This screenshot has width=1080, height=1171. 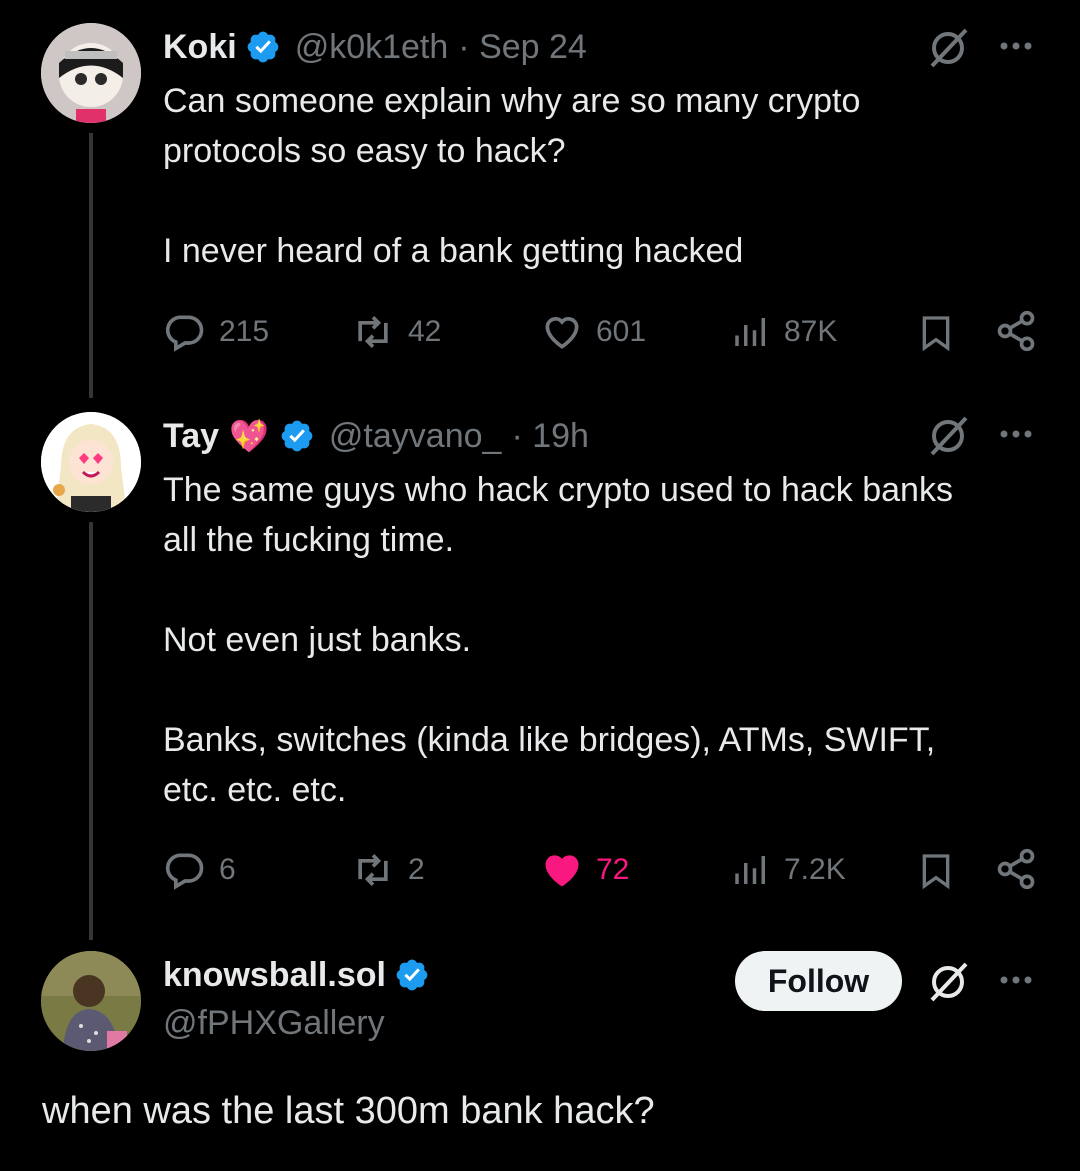 What do you see at coordinates (621, 331) in the screenshot?
I see `like-count: 601` at bounding box center [621, 331].